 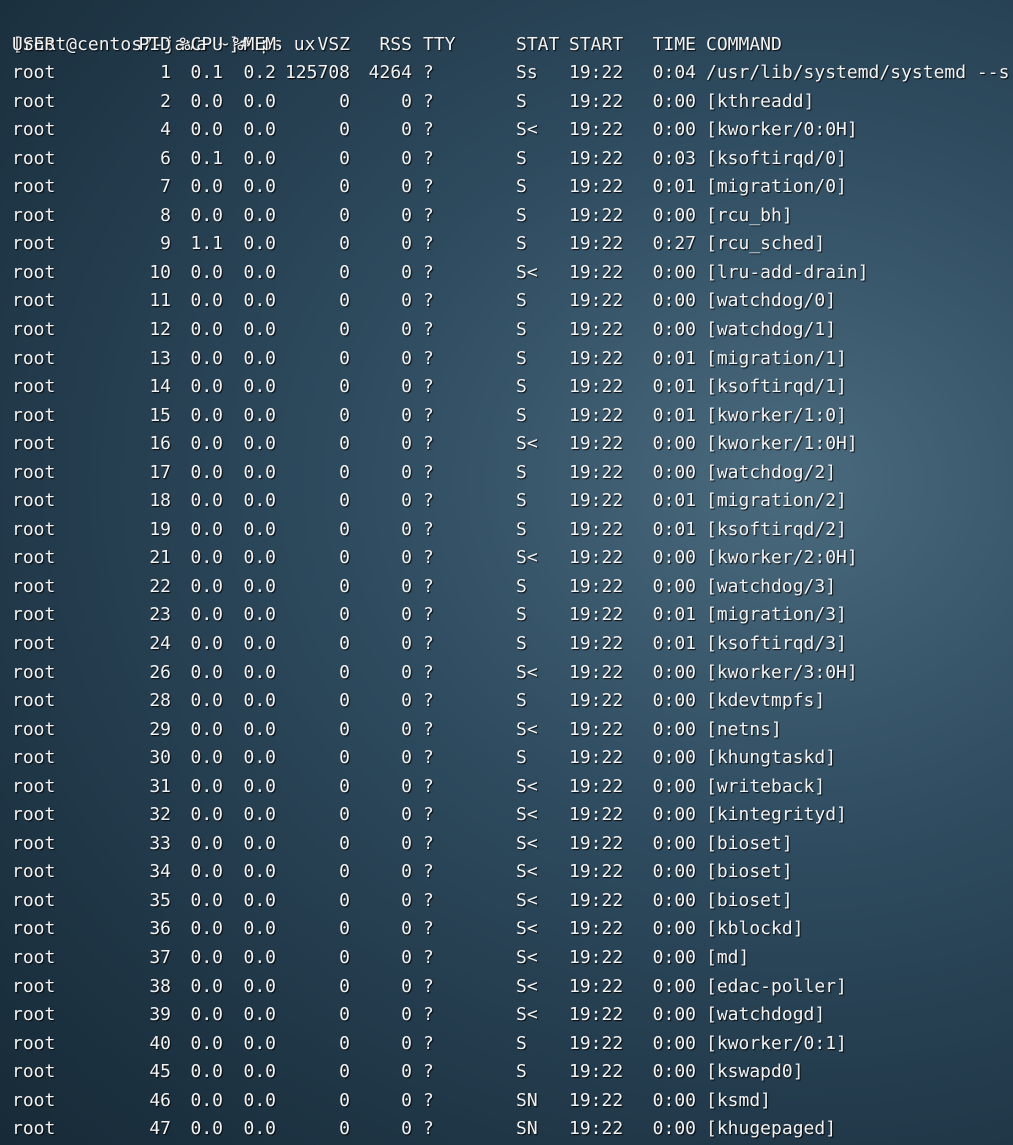 What do you see at coordinates (506, 501) in the screenshot?
I see `table-row: root 18 0.0 0.0 0 0? S 19:22 0:01 [migration/2]` at bounding box center [506, 501].